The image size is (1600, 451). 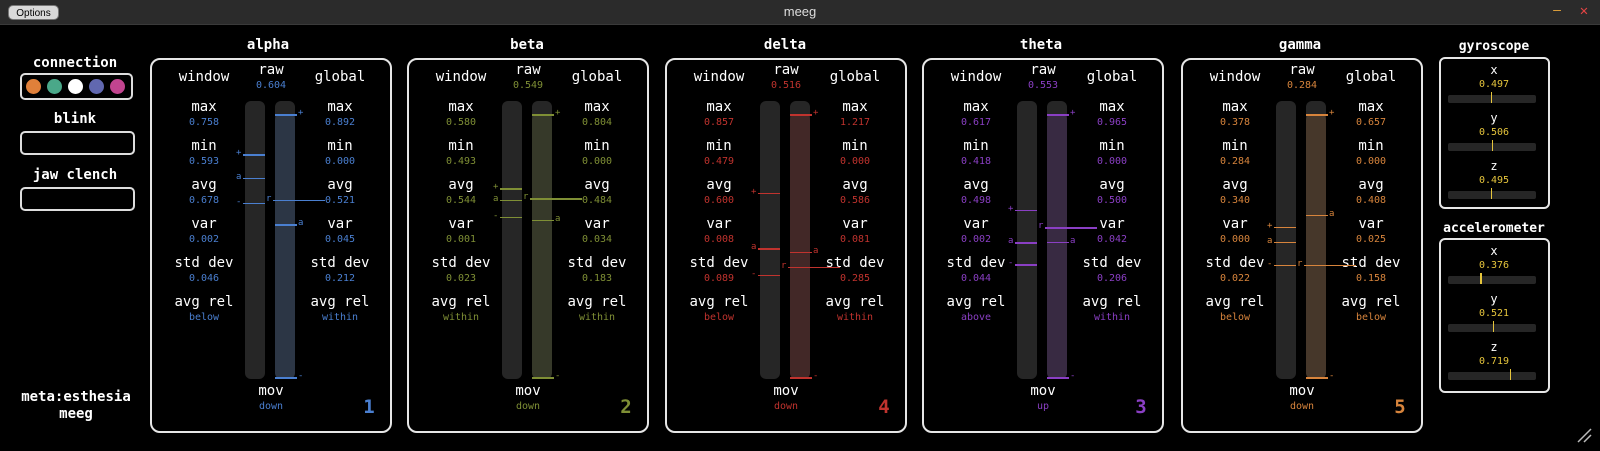 What do you see at coordinates (1584, 11) in the screenshot?
I see `close-button: ✕` at bounding box center [1584, 11].